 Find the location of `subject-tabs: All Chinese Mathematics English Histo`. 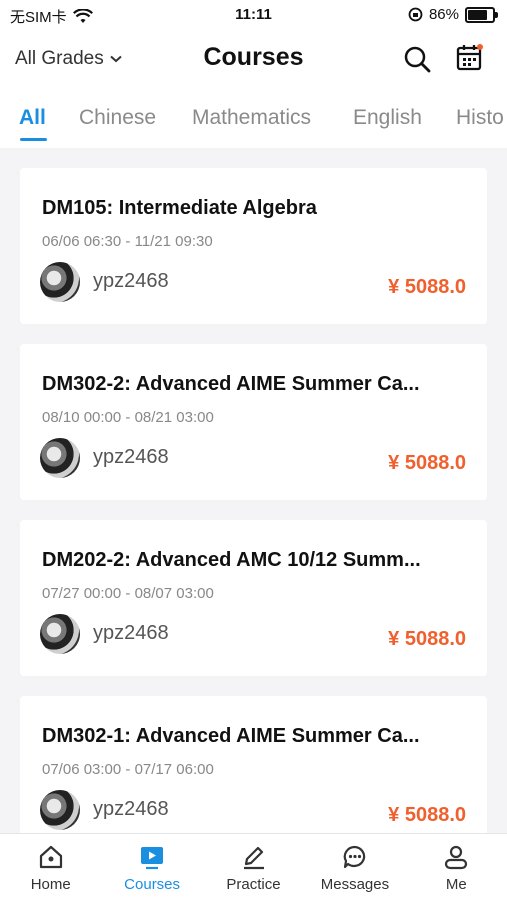

subject-tabs: All Chinese Mathematics English Histo is located at coordinates (253, 117).